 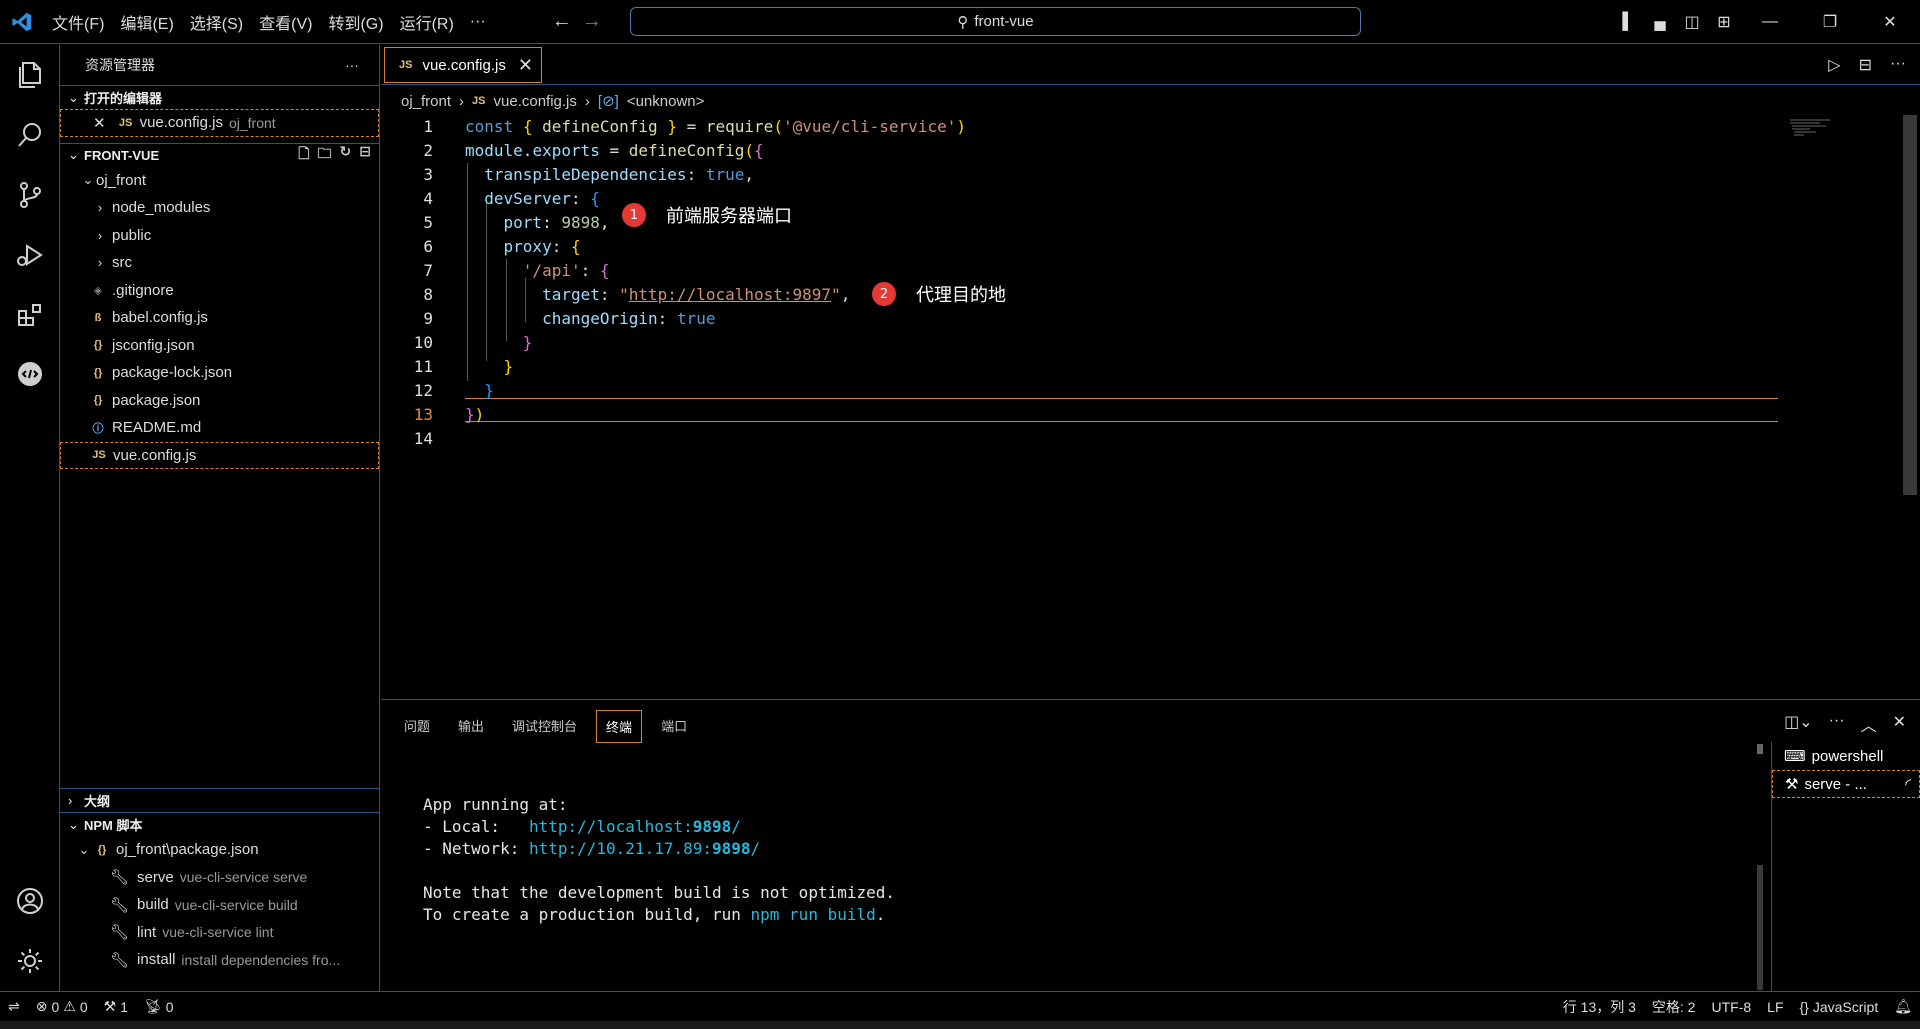 What do you see at coordinates (1839, 1007) in the screenshot?
I see `language-mode: {} JavaScript` at bounding box center [1839, 1007].